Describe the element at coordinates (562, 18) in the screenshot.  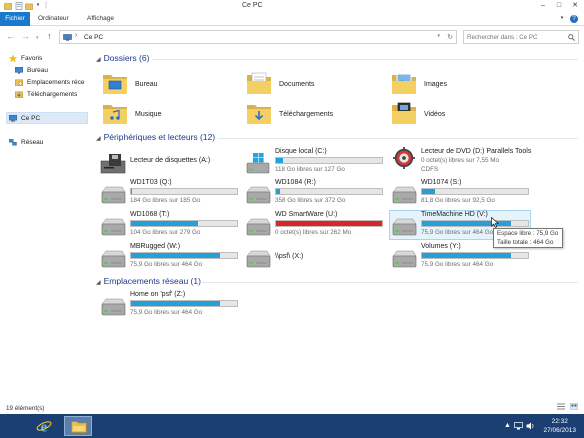
I see `expand-ribbon-icon: ▾` at that location.